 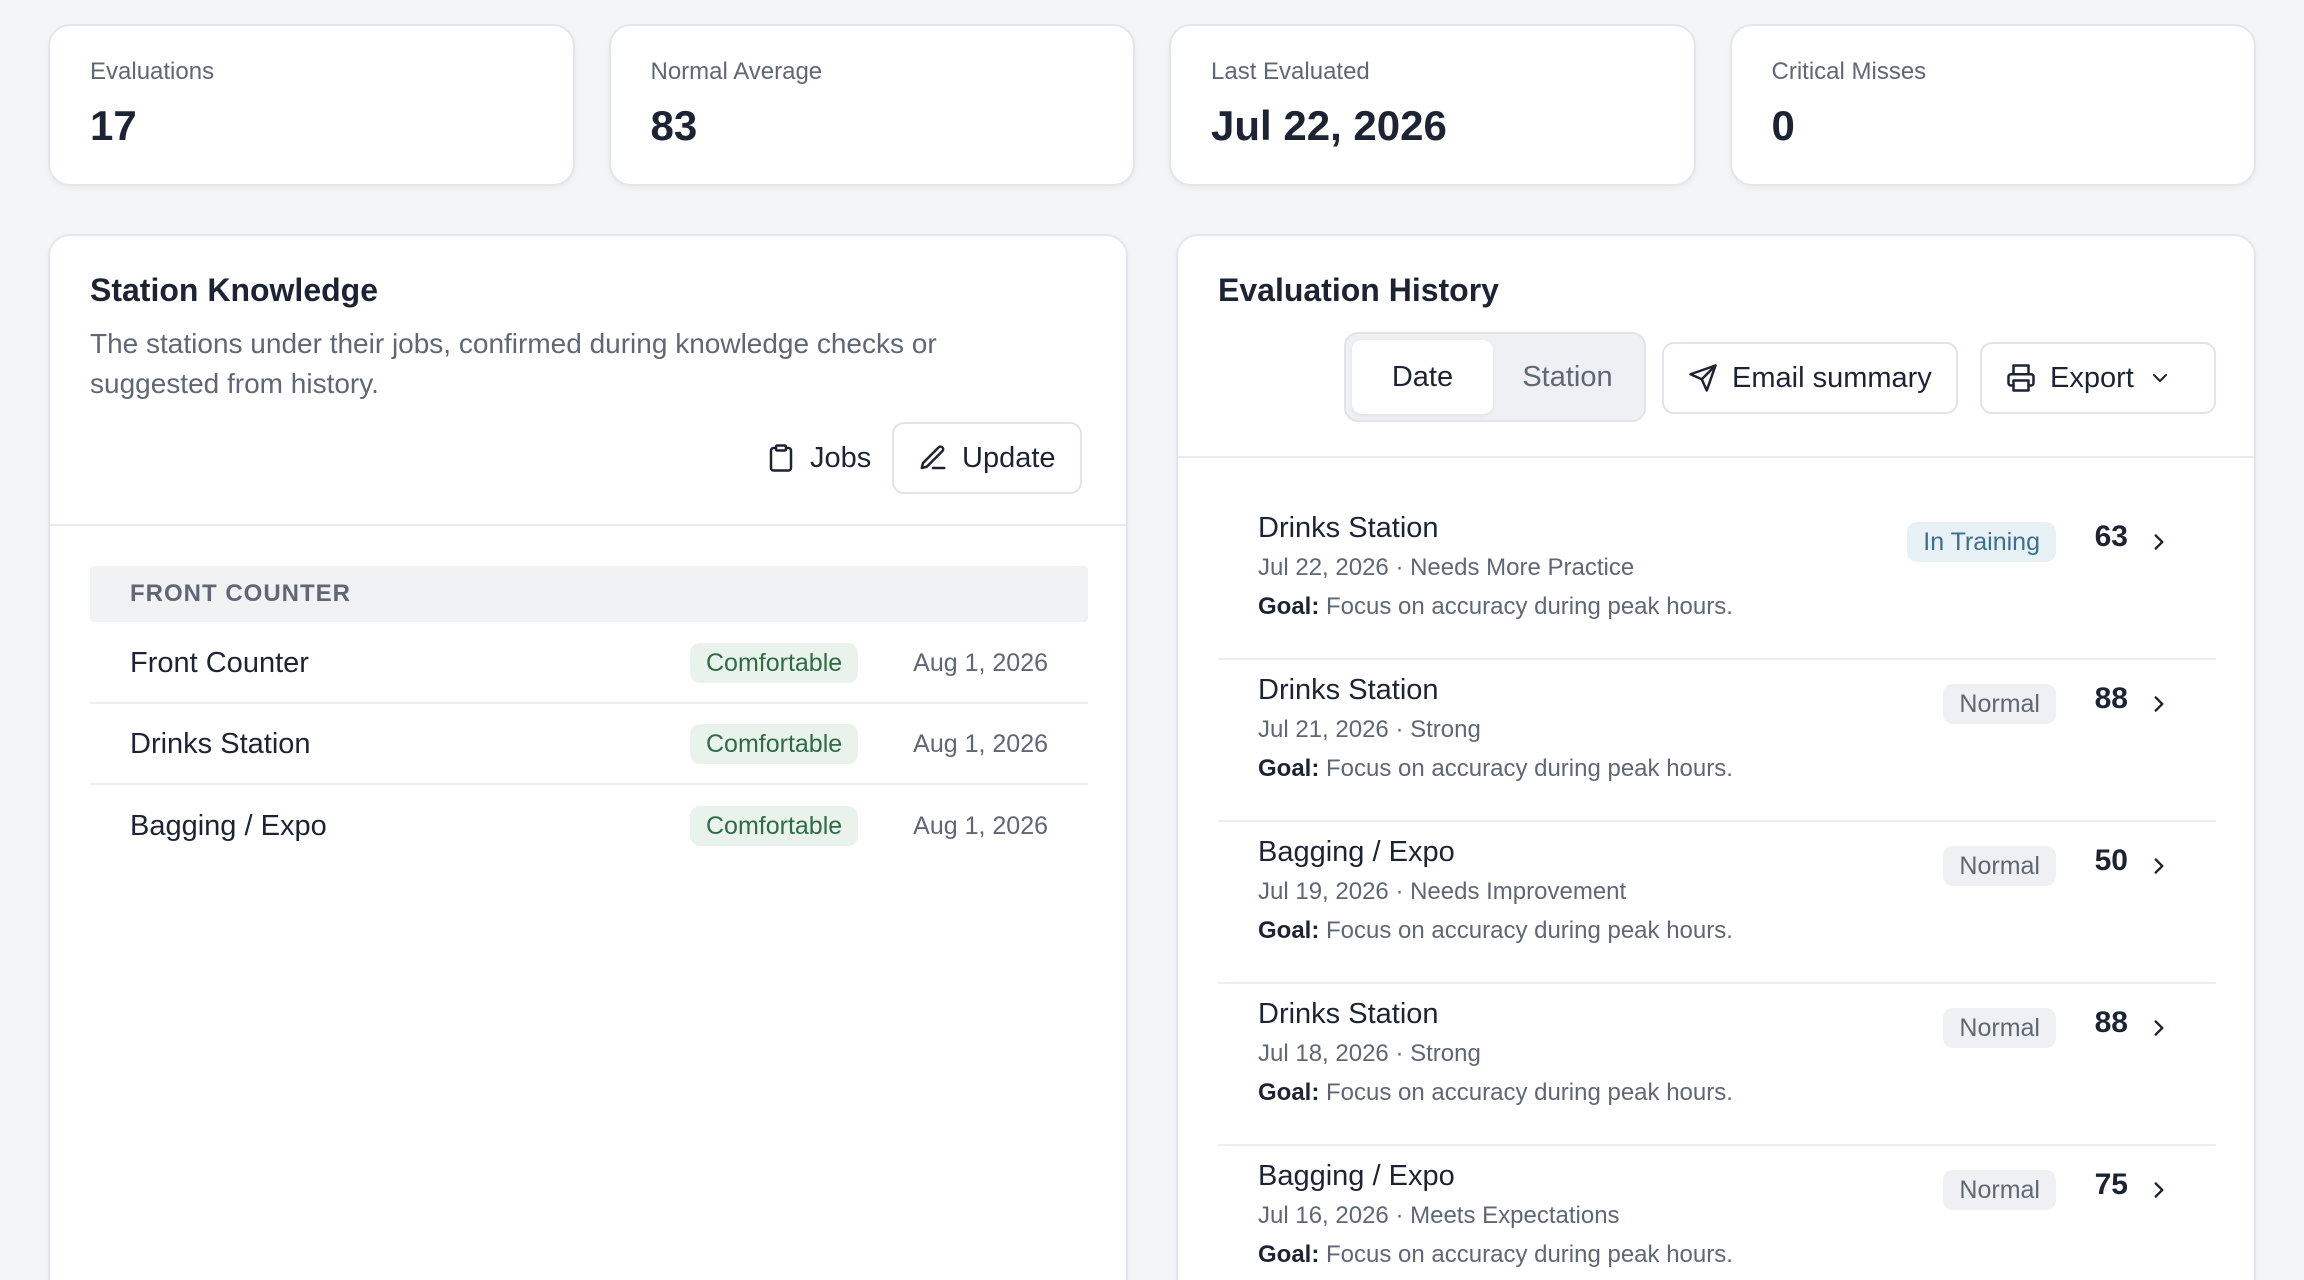 What do you see at coordinates (589, 664) in the screenshot?
I see `knowledge-row: Front Counter Comfortable Aug 1, 2026` at bounding box center [589, 664].